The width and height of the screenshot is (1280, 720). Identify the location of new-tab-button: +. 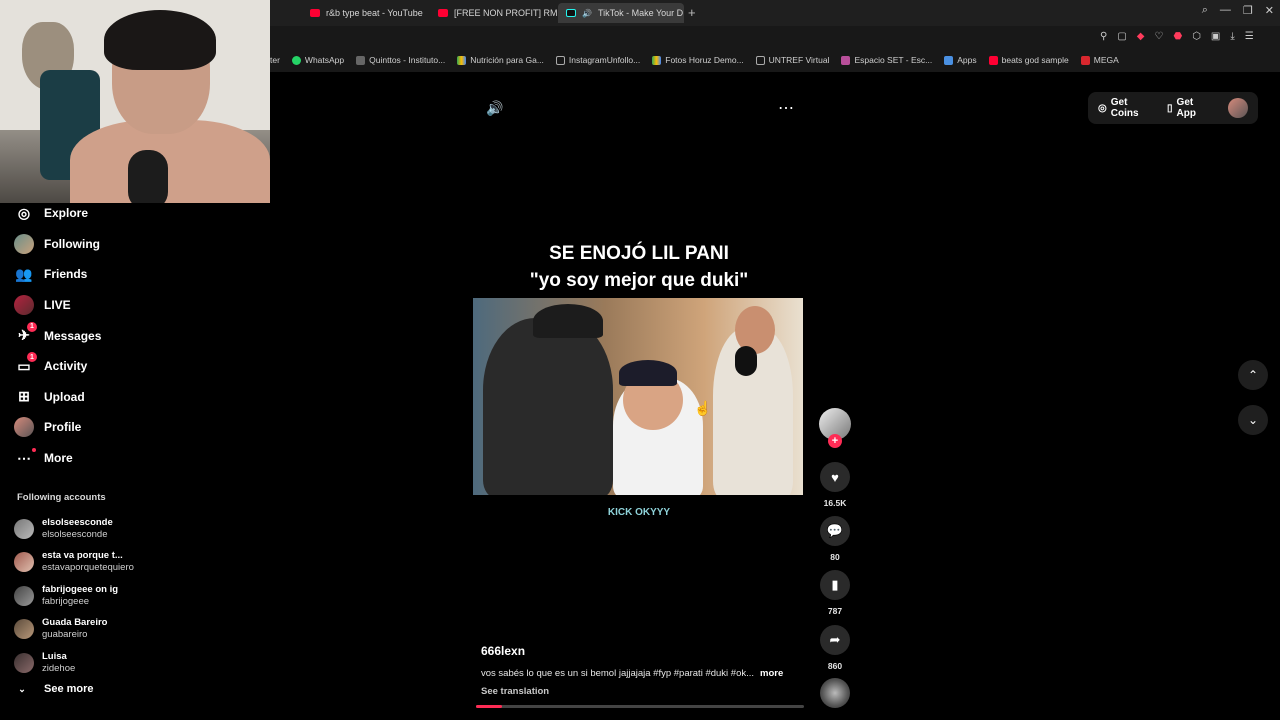
(692, 12).